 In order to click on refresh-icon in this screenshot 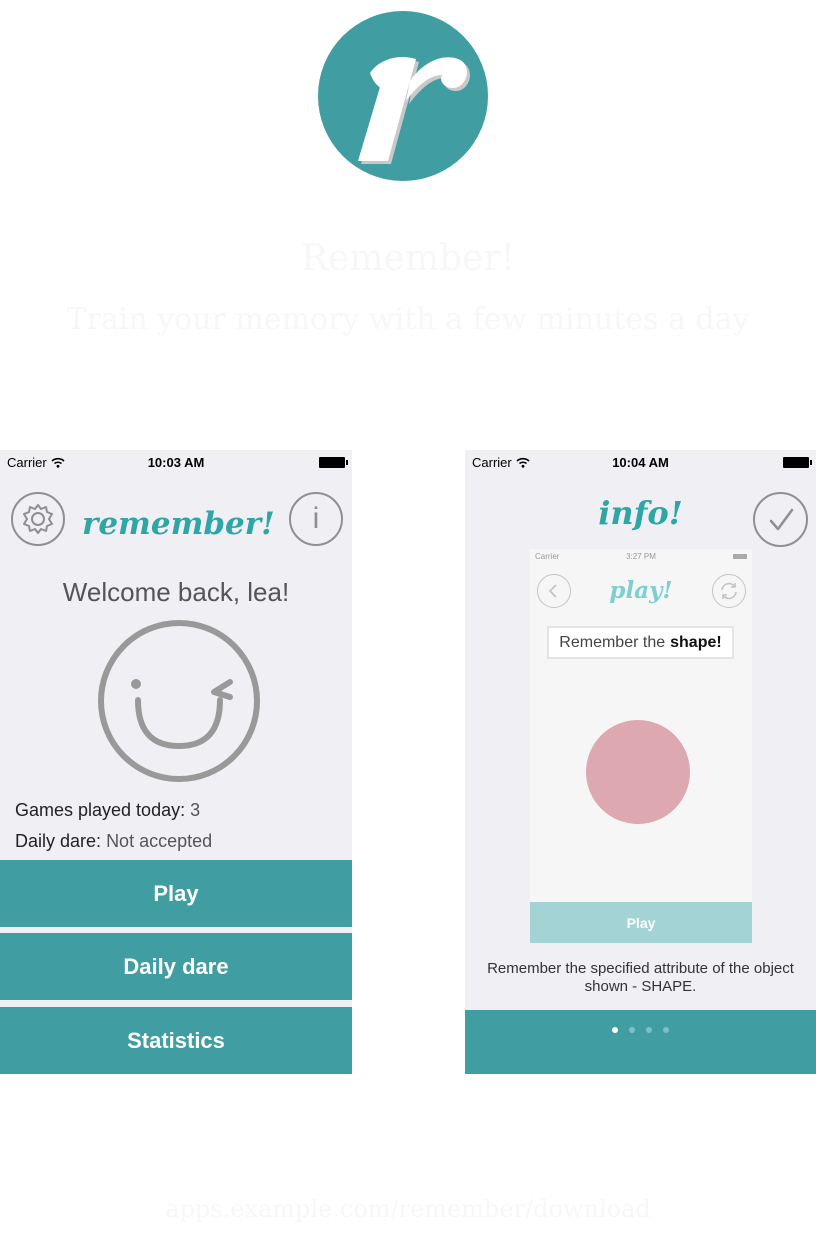, I will do `click(729, 591)`.